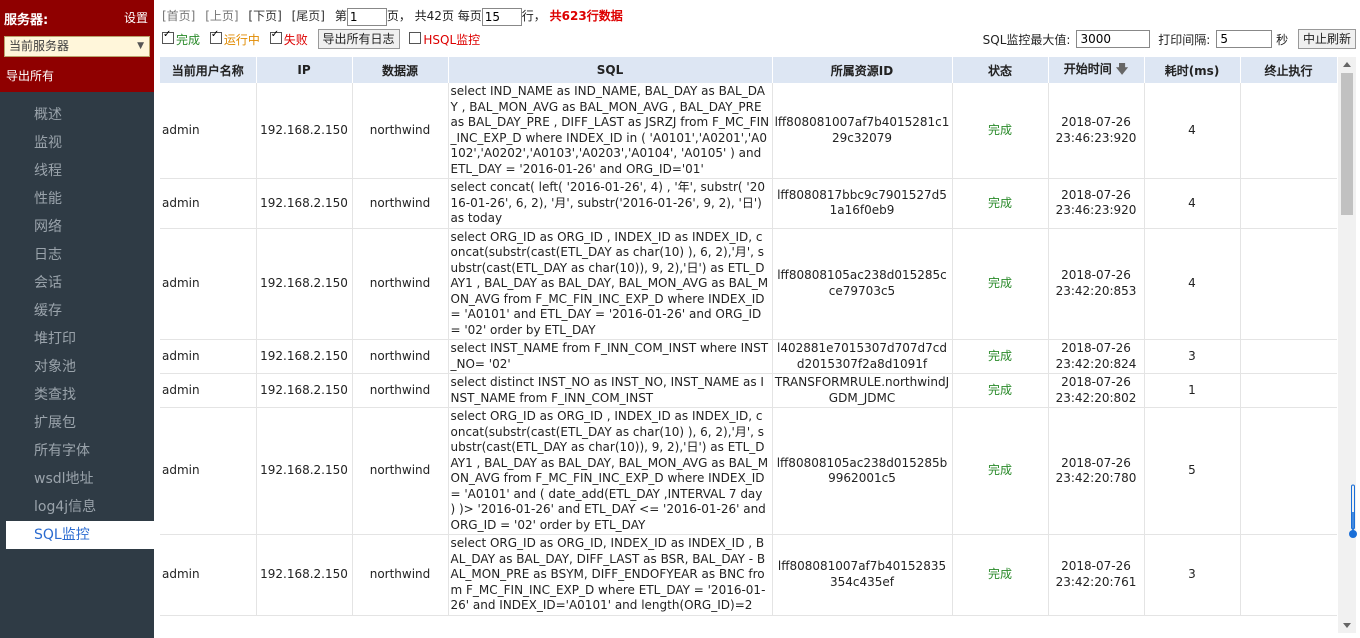 The width and height of the screenshot is (1360, 638). I want to click on stop-refresh-button: 中止刷新, so click(1326, 39).